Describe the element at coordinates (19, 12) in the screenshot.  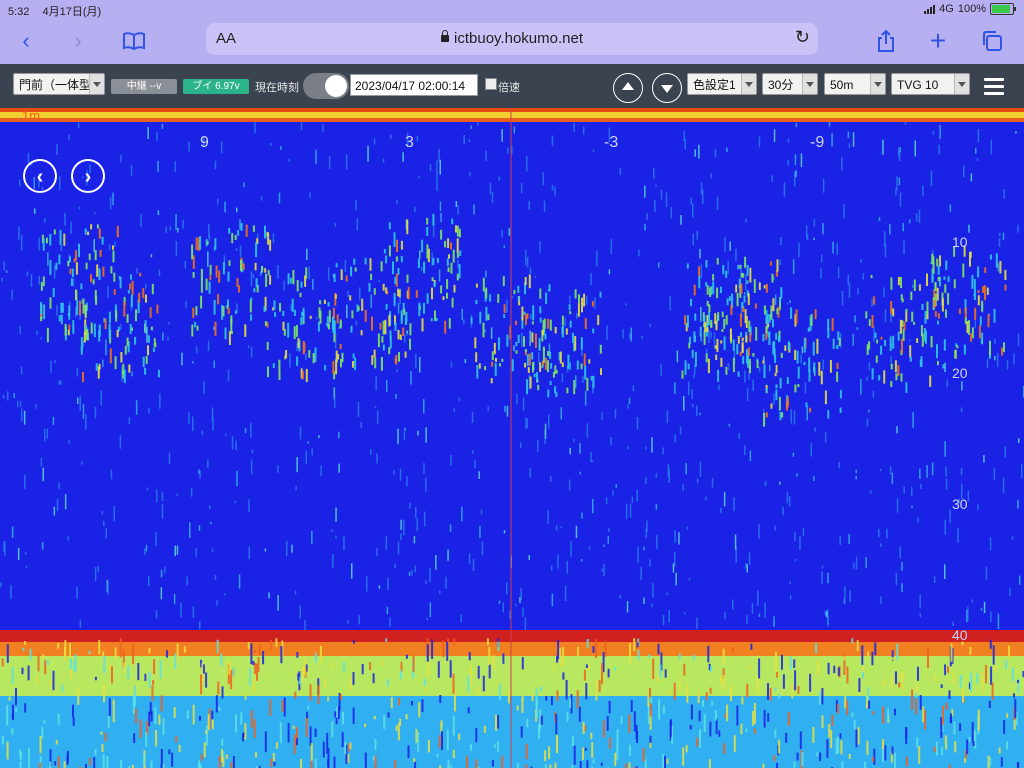
I see `status-time: 5:32` at that location.